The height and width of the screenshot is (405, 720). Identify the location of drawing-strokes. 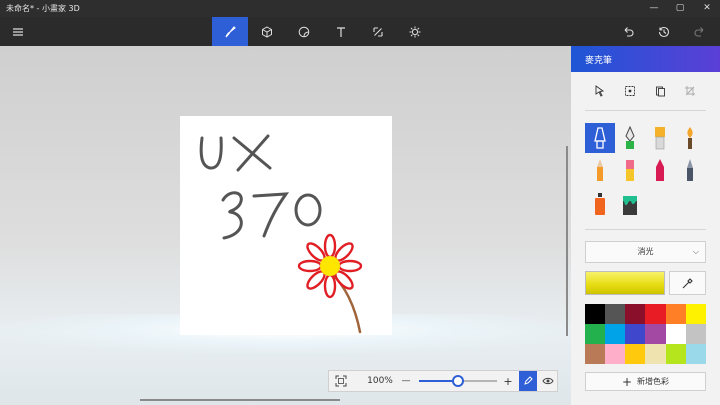
(281, 234).